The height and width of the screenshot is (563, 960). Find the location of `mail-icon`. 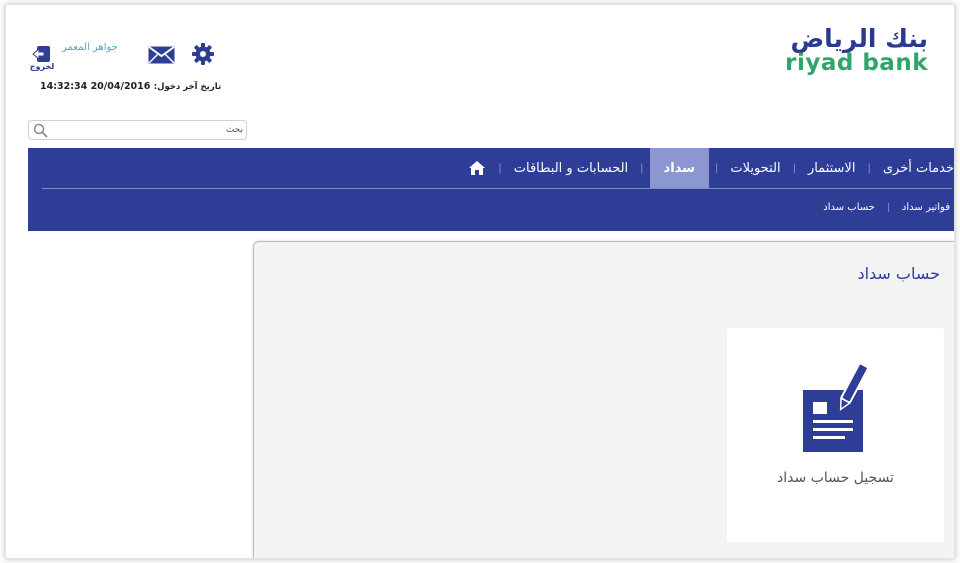

mail-icon is located at coordinates (161, 55).